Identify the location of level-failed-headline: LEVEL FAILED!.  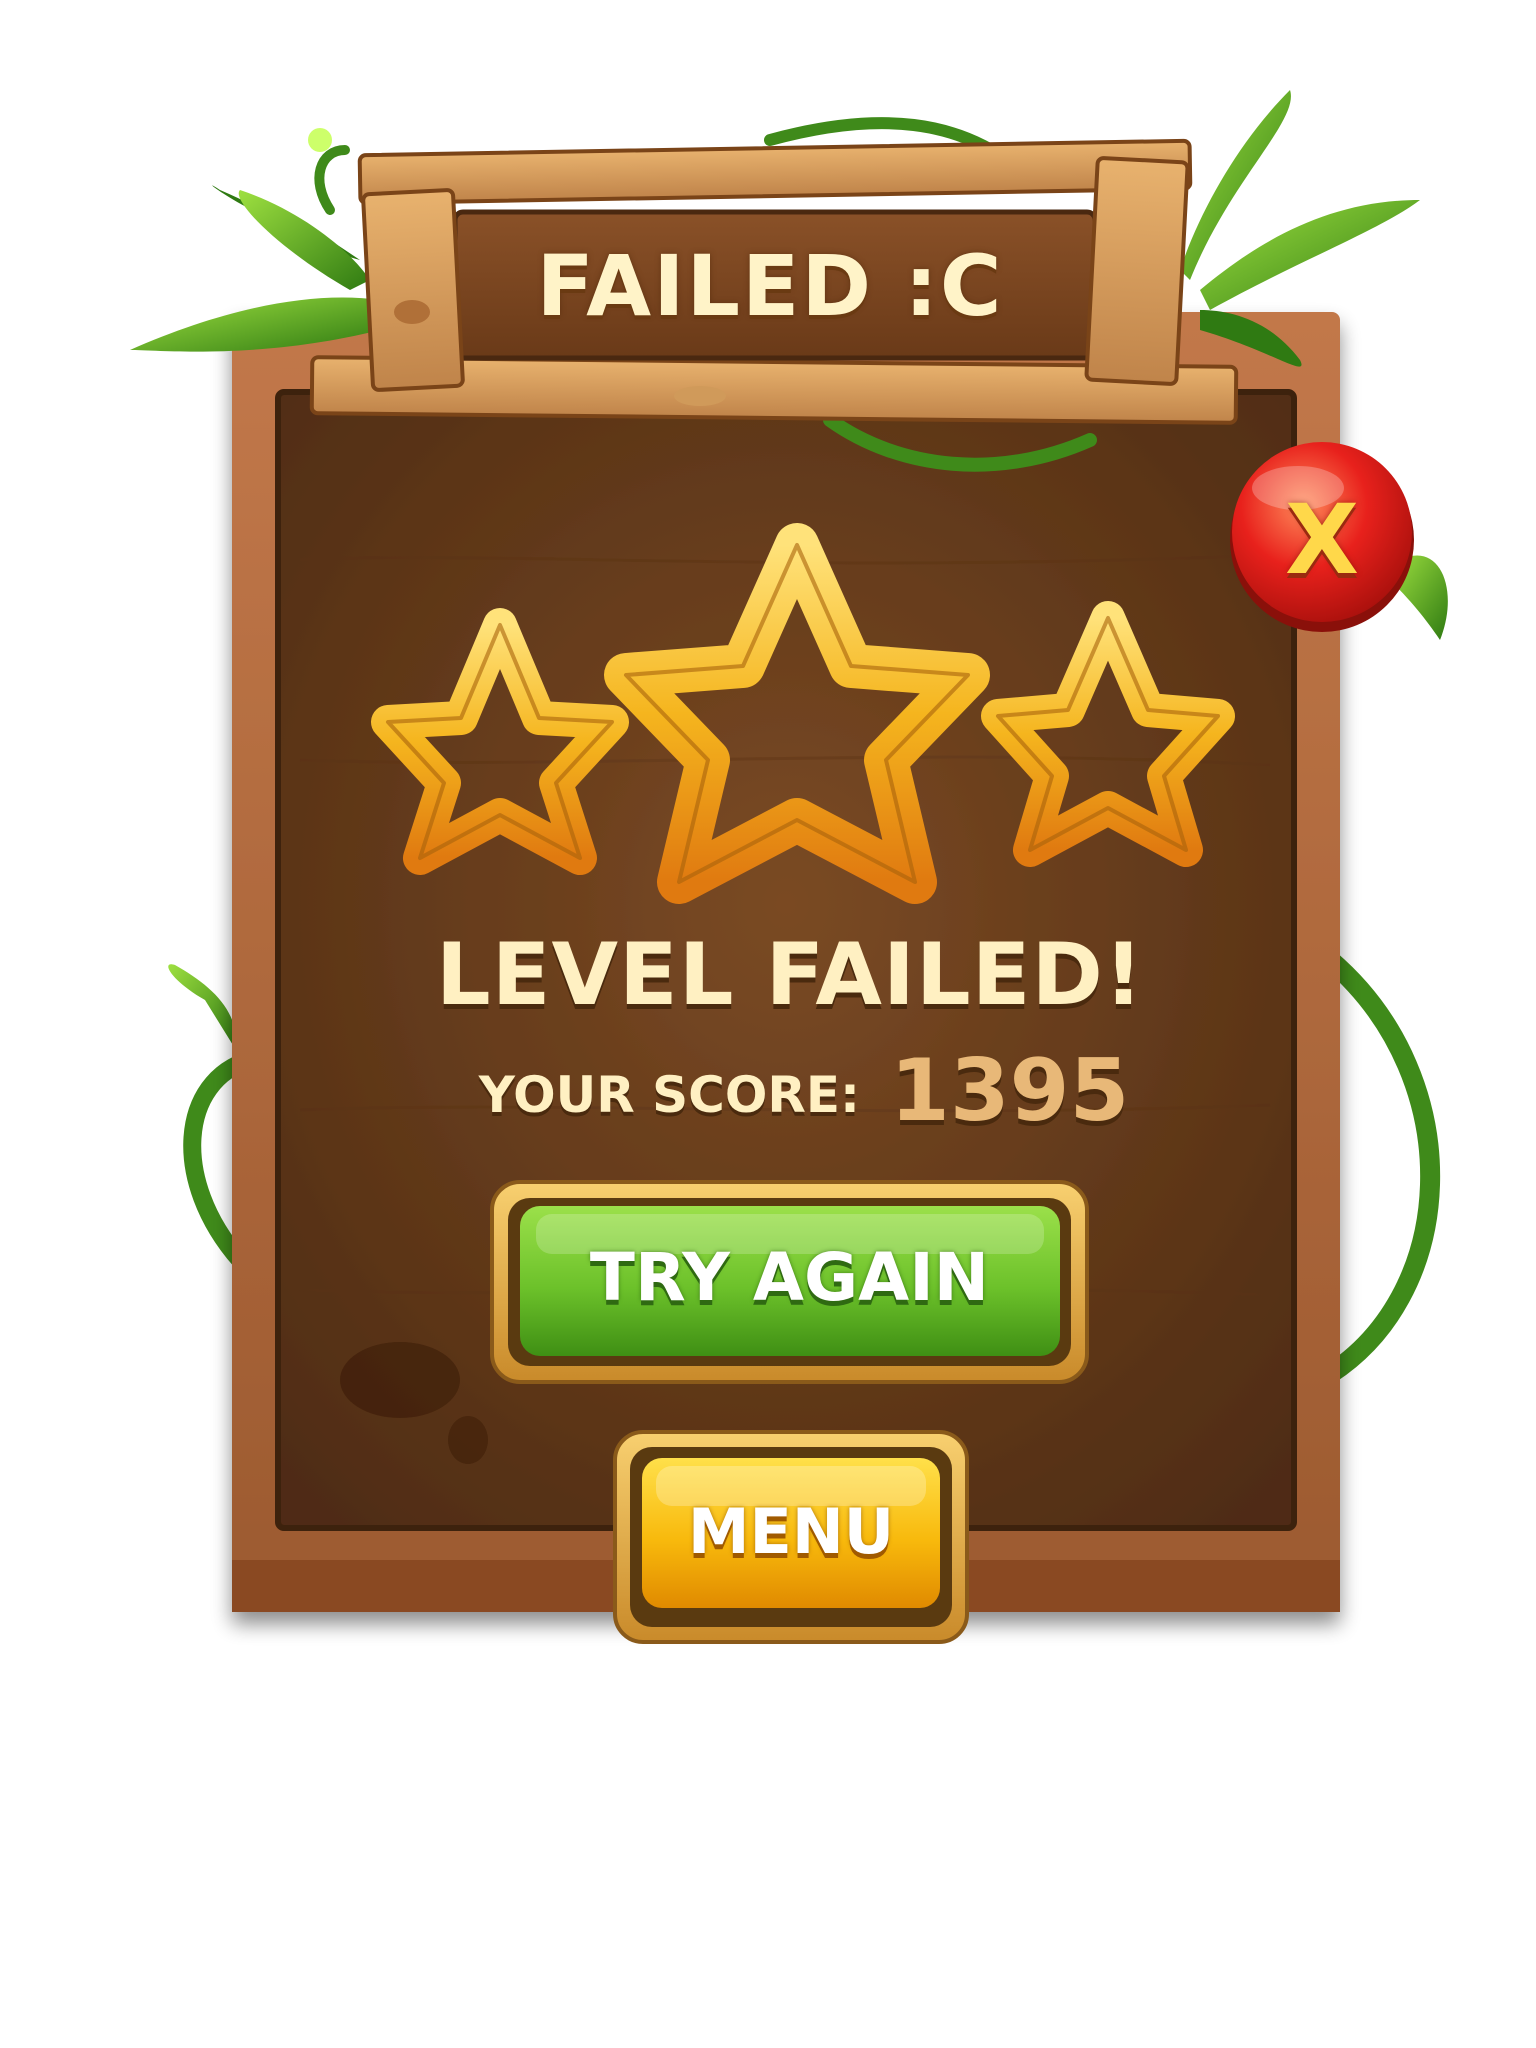
(790, 975).